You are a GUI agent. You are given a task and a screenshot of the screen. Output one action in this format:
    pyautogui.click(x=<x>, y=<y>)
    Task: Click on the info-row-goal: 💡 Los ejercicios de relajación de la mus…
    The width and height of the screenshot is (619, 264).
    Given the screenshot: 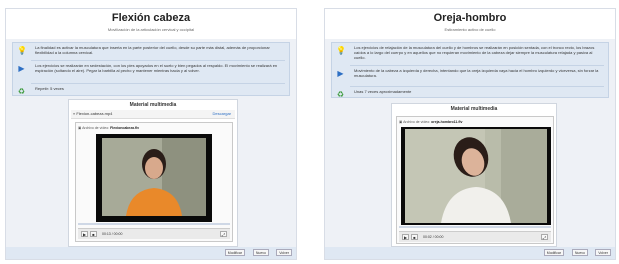 What is the action you would take?
    pyautogui.click(x=470, y=54)
    